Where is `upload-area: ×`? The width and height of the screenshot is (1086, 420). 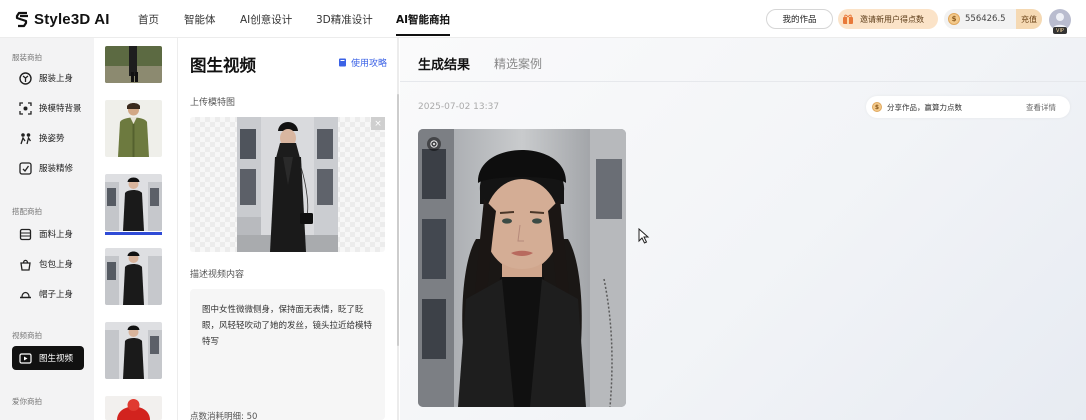
upload-area: × is located at coordinates (287, 184).